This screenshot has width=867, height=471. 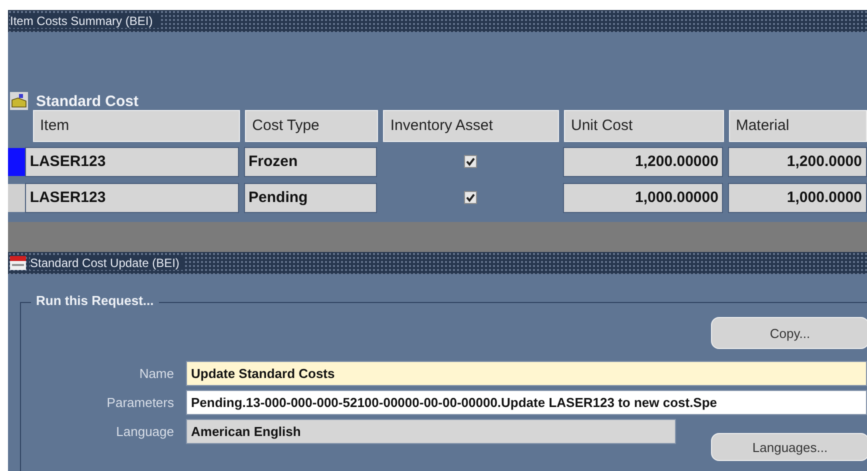 What do you see at coordinates (797, 197) in the screenshot?
I see `table-cell: 1,000.0000` at bounding box center [797, 197].